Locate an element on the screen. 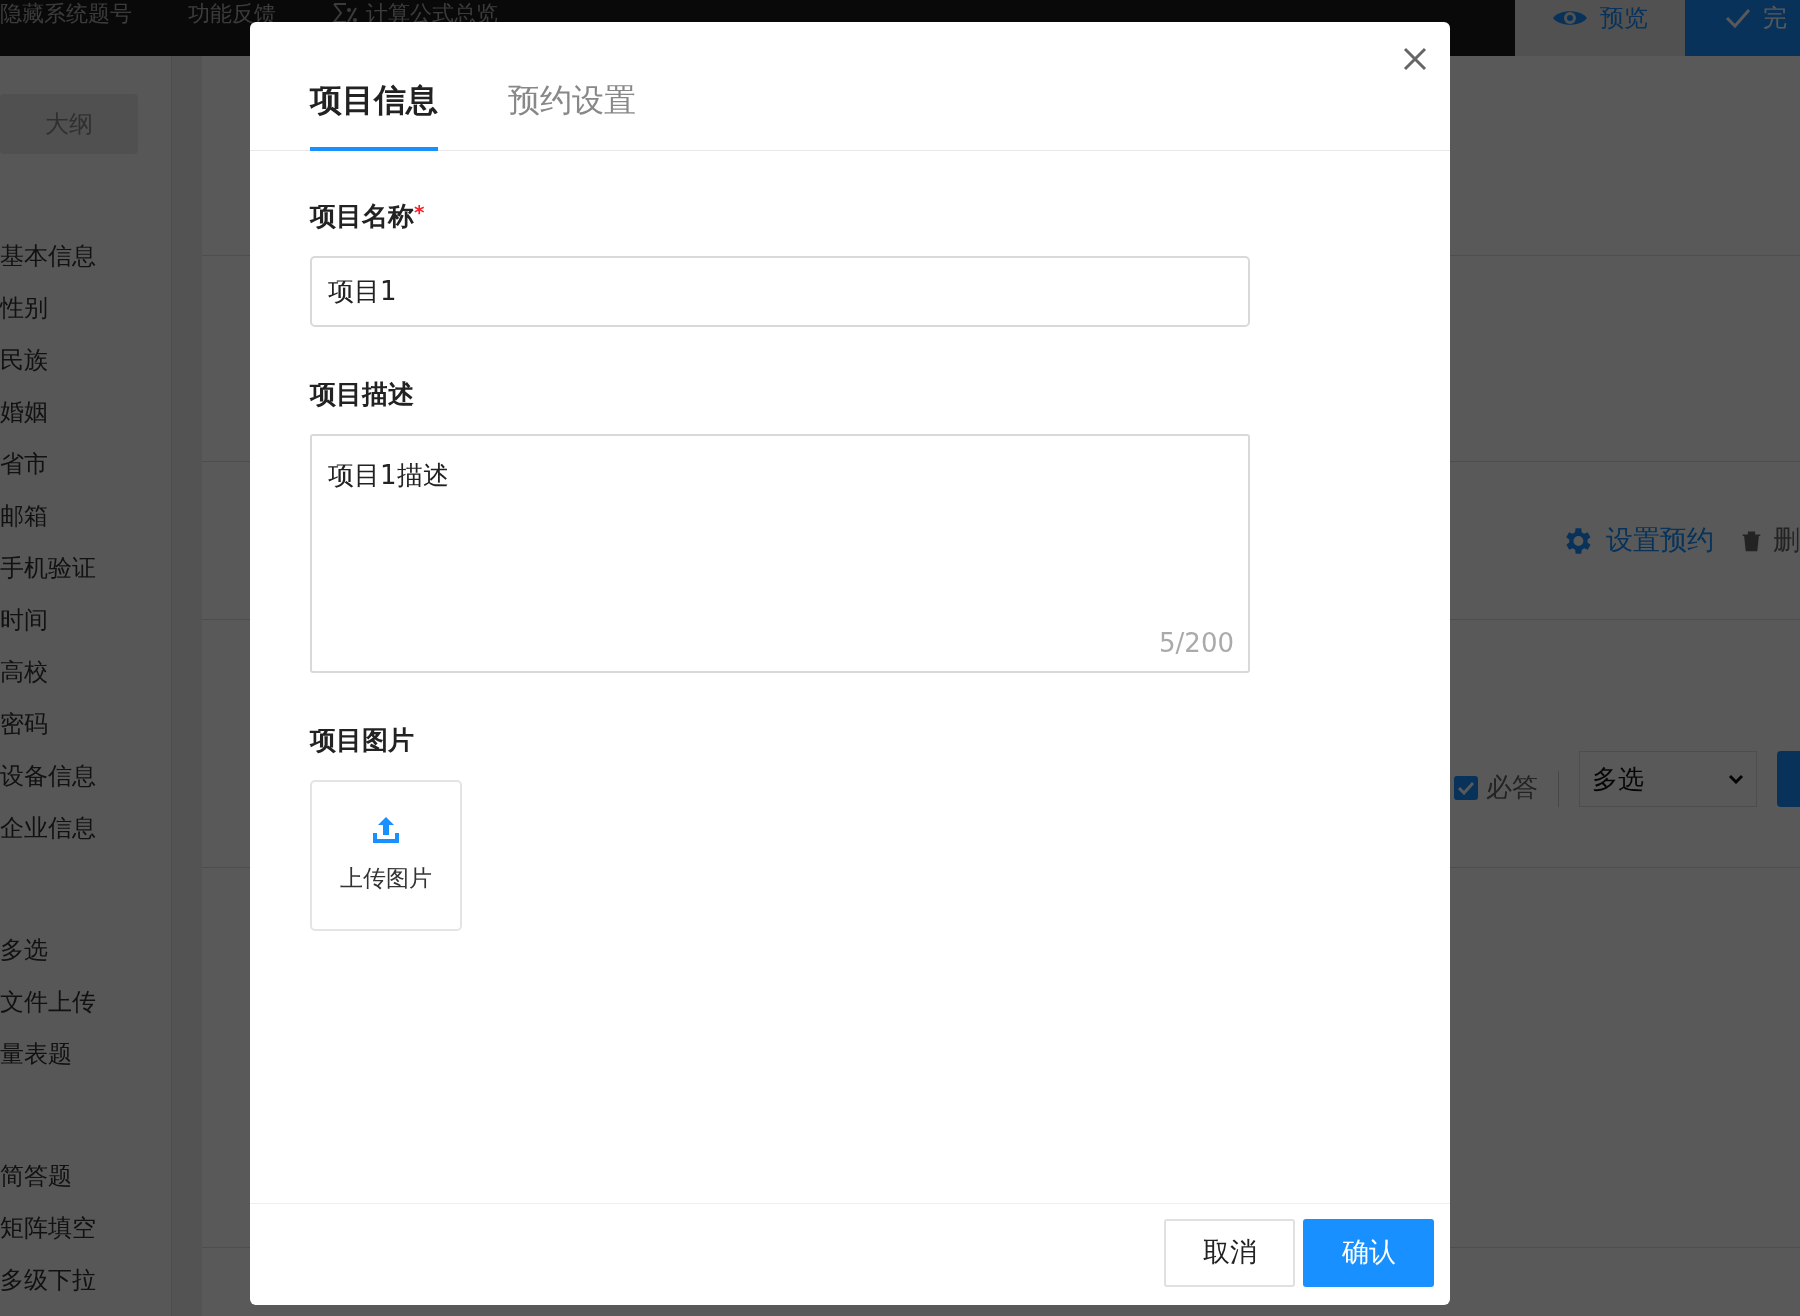  chevron-down-icon is located at coordinates (1736, 779).